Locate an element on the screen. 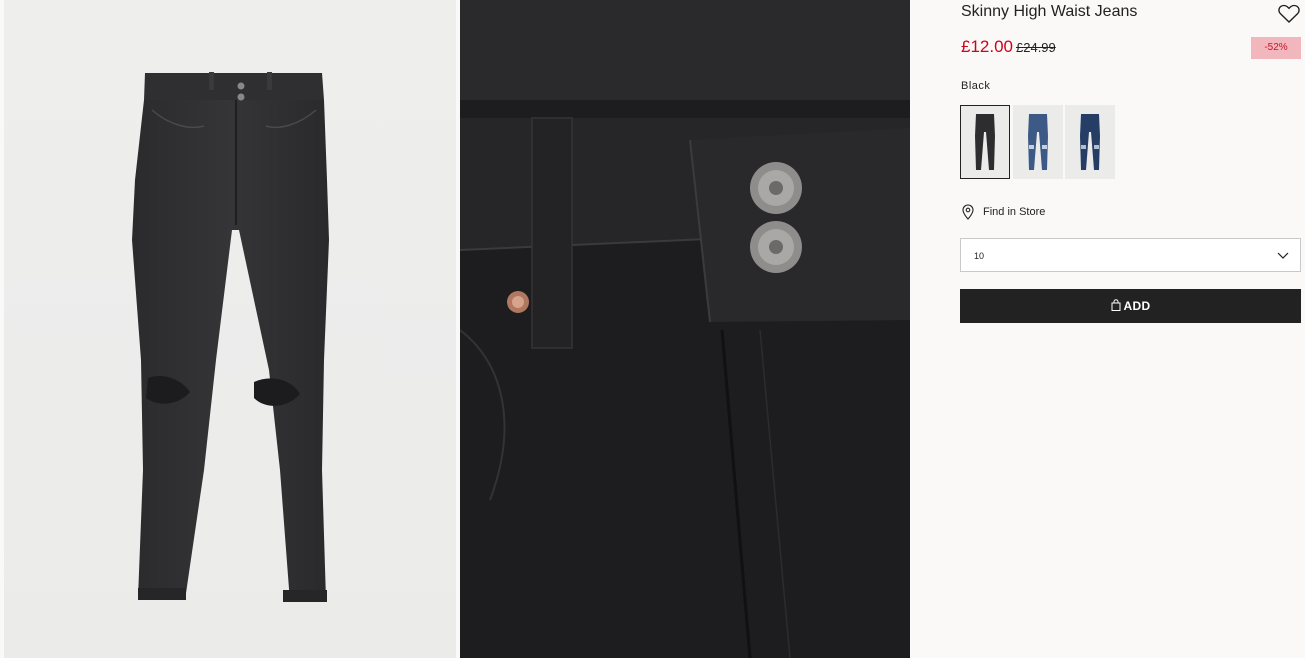 This screenshot has width=1305, height=658. heart-icon is located at coordinates (1289, 13).